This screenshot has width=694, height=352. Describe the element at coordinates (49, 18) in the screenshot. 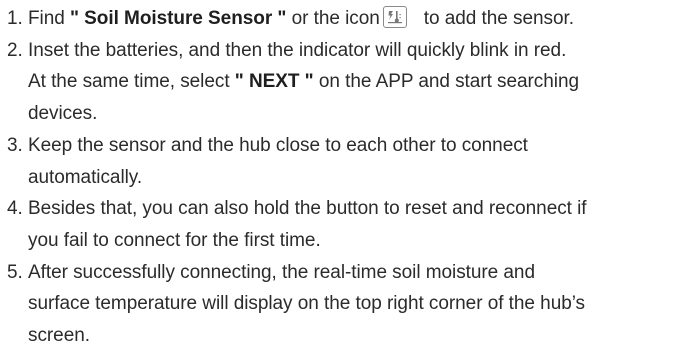

I see `step-text: Find` at that location.